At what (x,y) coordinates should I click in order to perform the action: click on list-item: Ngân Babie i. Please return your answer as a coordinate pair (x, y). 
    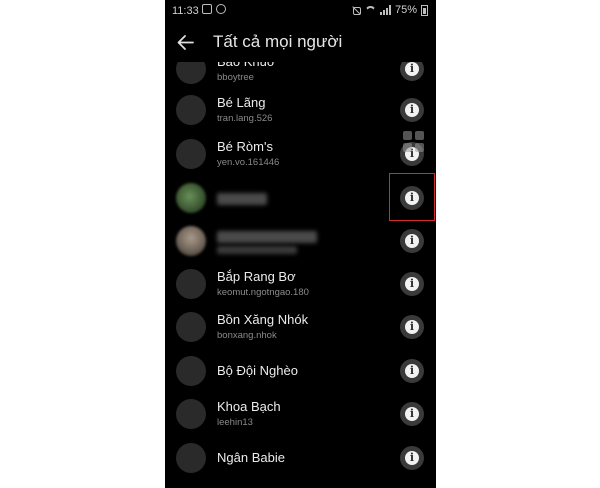
    Looking at the image, I should click on (300, 459).